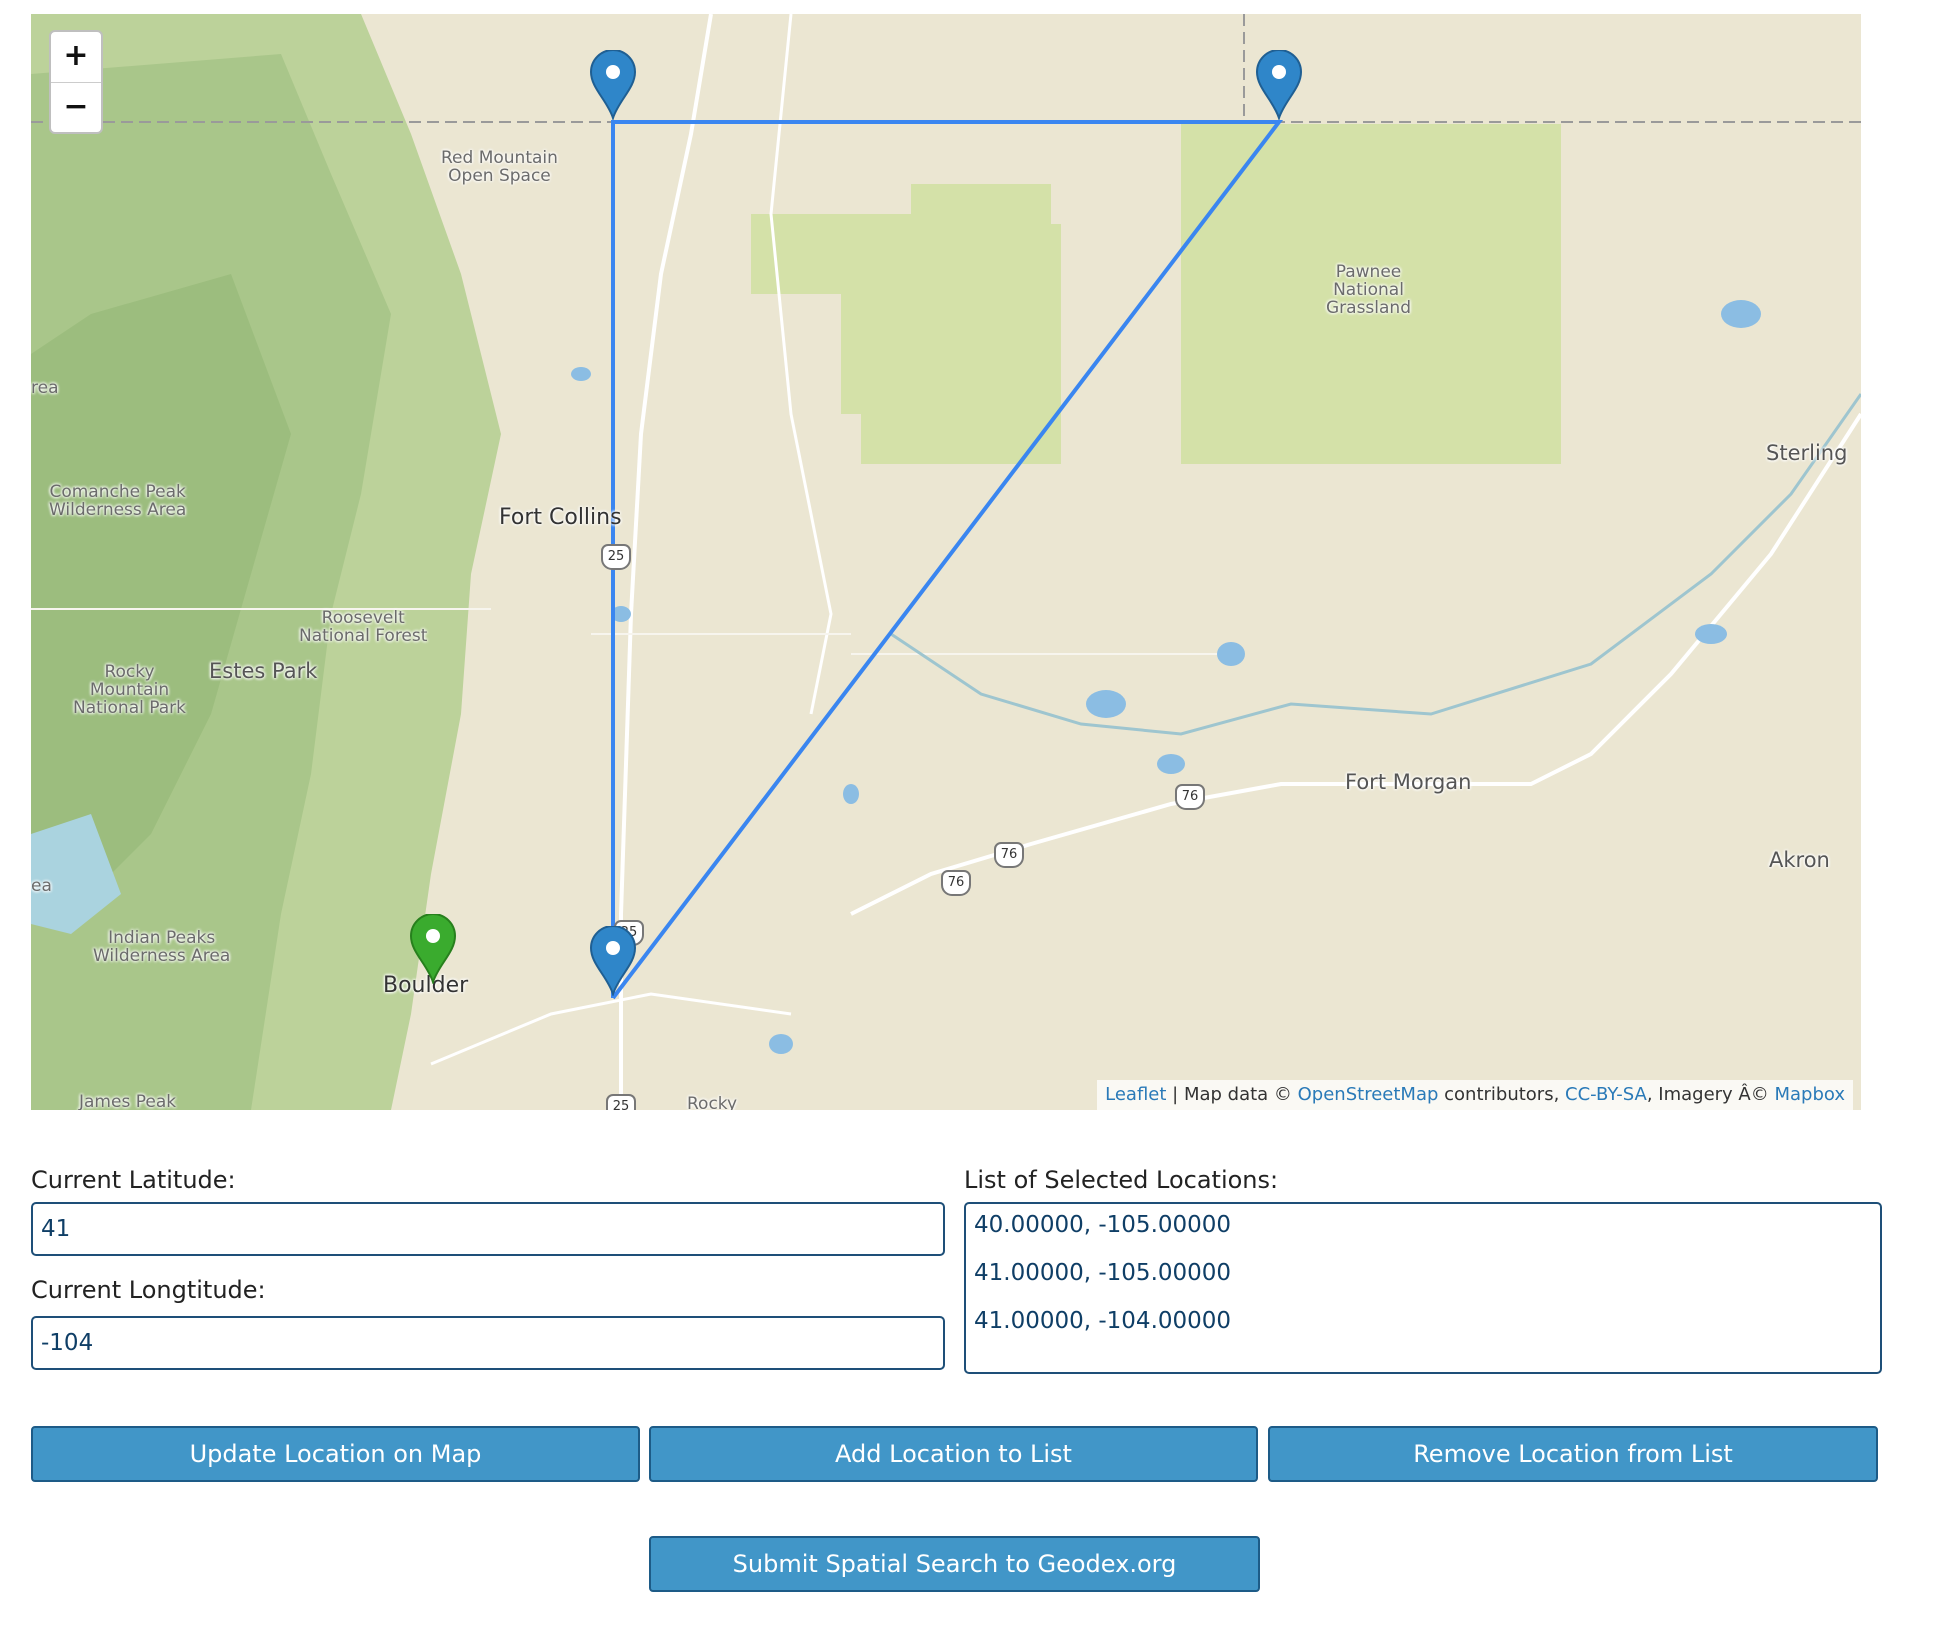  Describe the element at coordinates (1573, 1454) in the screenshot. I see `remove-location-button: Remove Location from List` at that location.